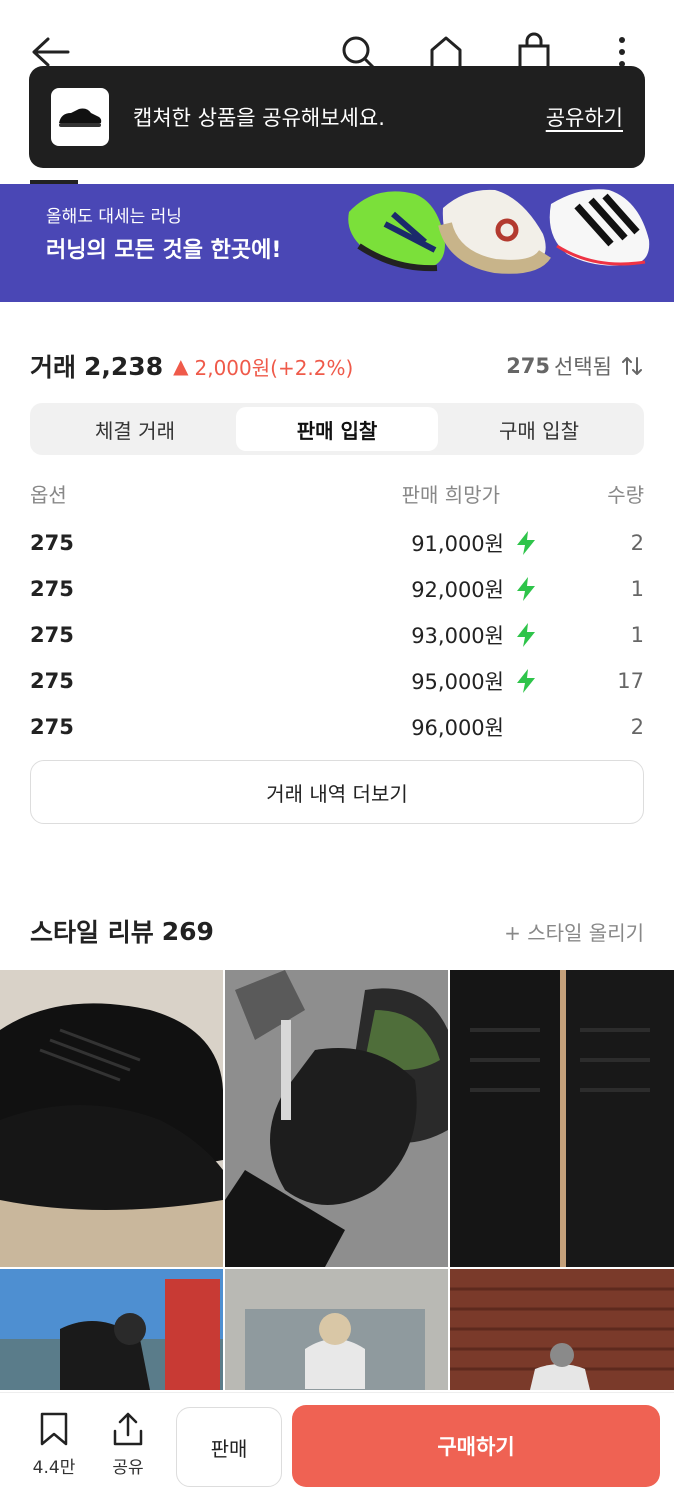  I want to click on banner-subtitle: 올해도 대세는 러닝, so click(114, 217).